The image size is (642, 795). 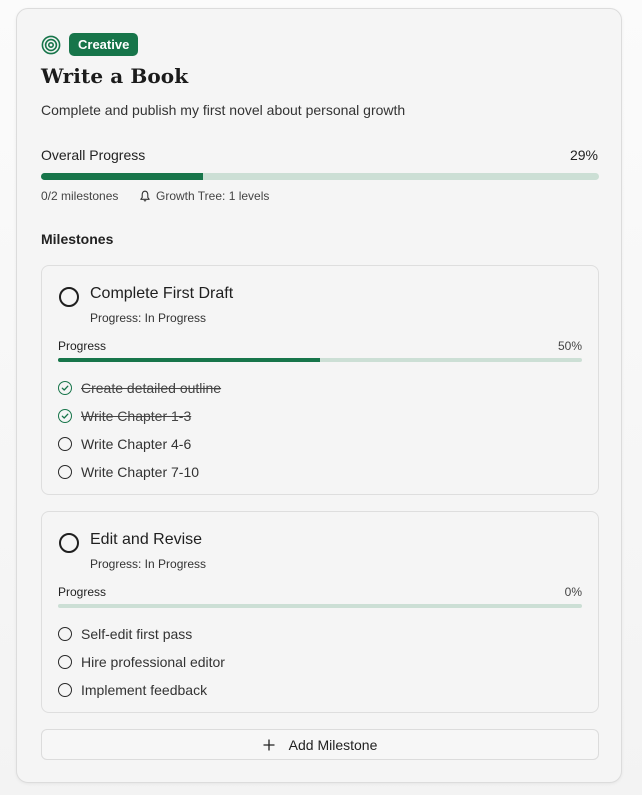 What do you see at coordinates (583, 155) in the screenshot?
I see `overall-progress-percent: 29%` at bounding box center [583, 155].